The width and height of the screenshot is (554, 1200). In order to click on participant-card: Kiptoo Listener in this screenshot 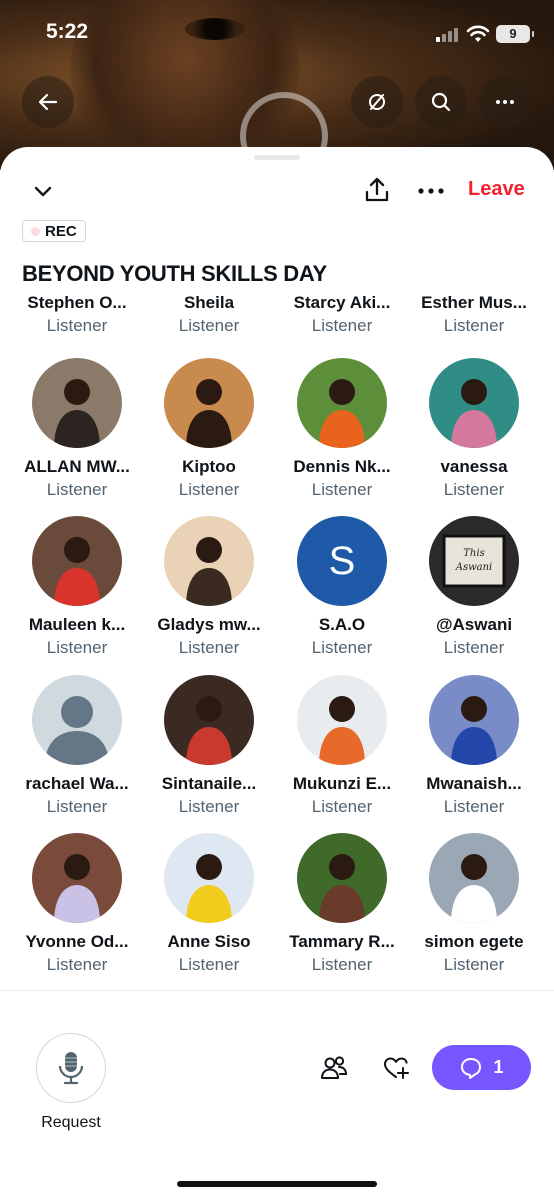, I will do `click(209, 429)`.